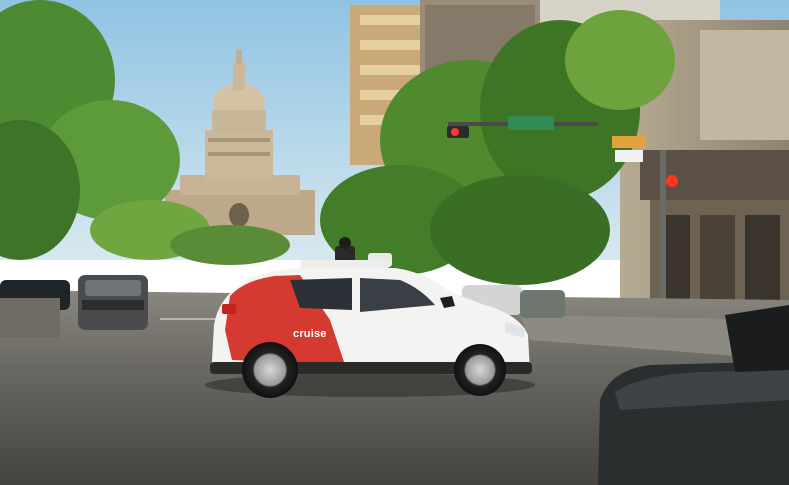 The image size is (789, 485). What do you see at coordinates (270, 370) in the screenshot?
I see `rear-wheel` at bounding box center [270, 370].